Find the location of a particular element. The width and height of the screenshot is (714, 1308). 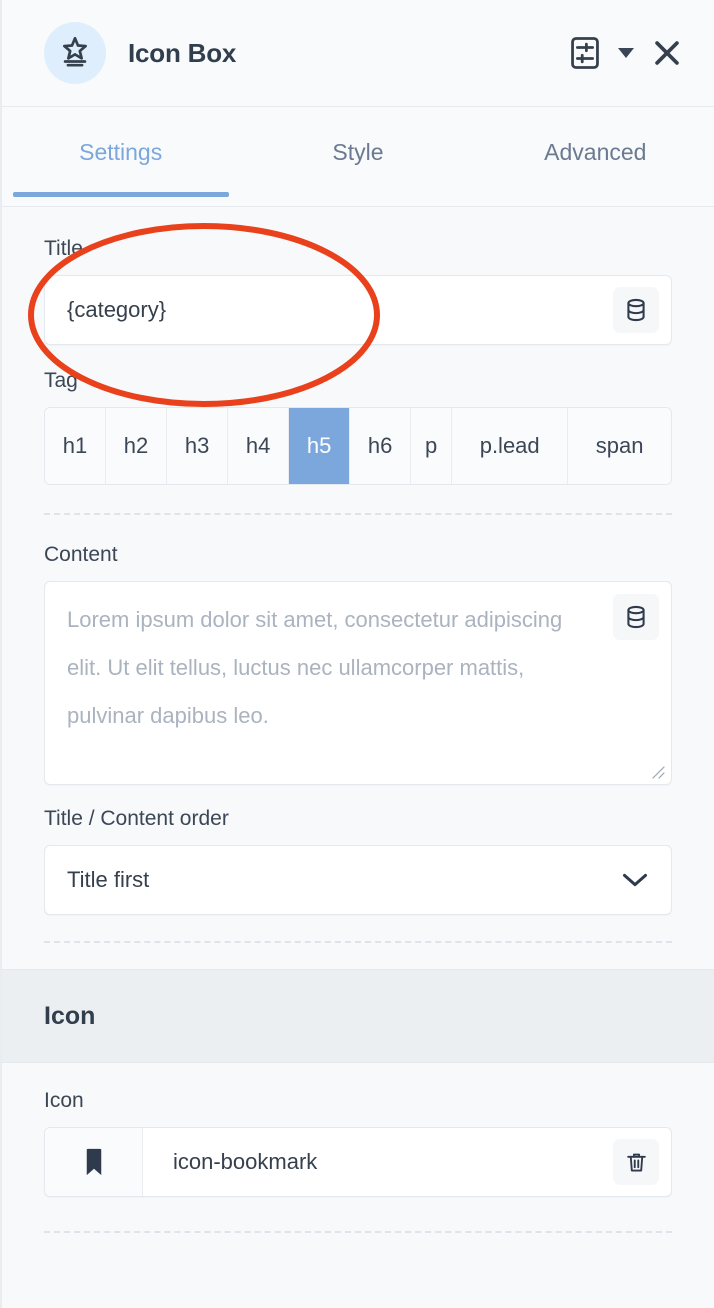

title-field-group: Title is located at coordinates (358, 276).